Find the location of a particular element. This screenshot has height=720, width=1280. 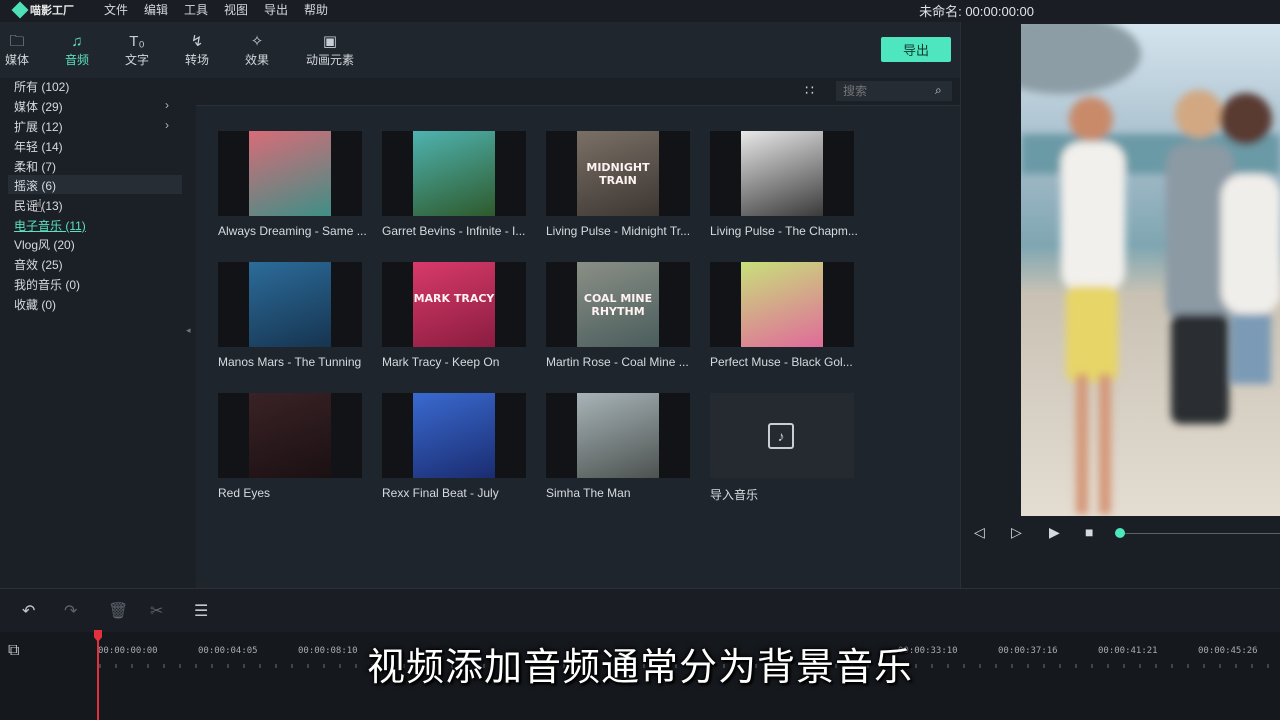

audio-track-card: MARK TRACY Mark Tracy - Keep On is located at coordinates (454, 315).